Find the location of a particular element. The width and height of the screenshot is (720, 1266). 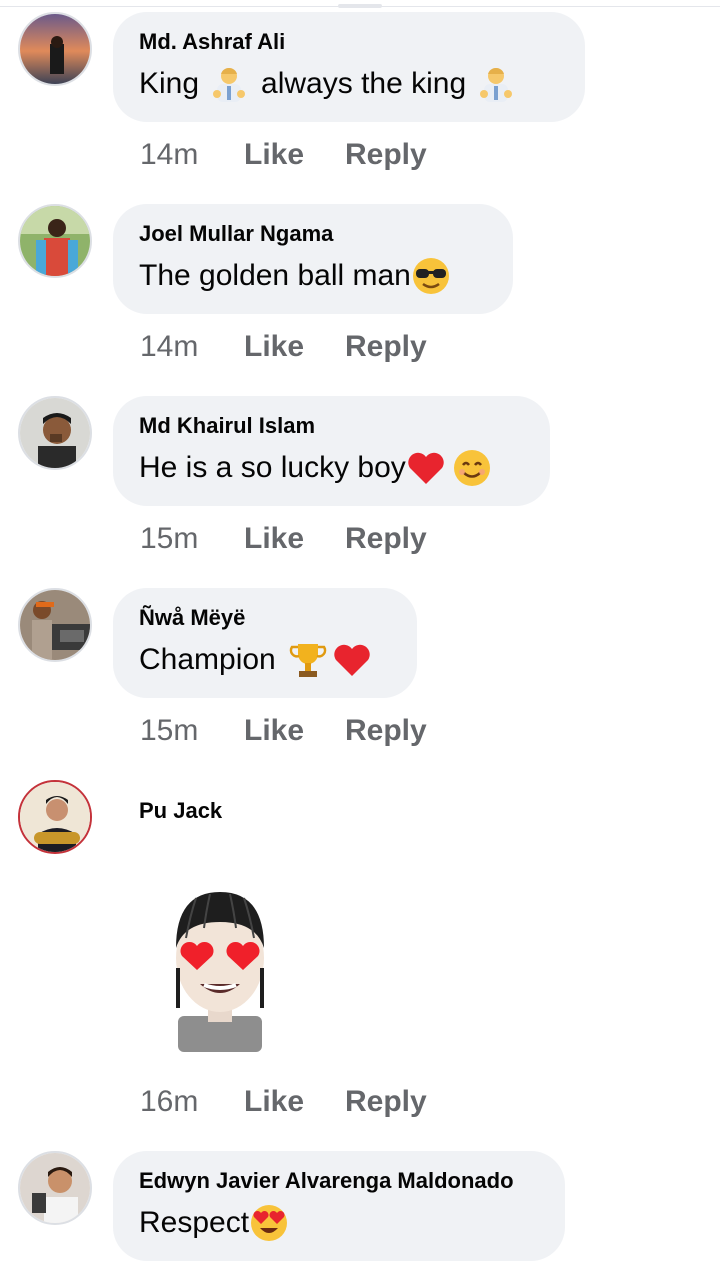

comment-time: 16m is located at coordinates (192, 1102).